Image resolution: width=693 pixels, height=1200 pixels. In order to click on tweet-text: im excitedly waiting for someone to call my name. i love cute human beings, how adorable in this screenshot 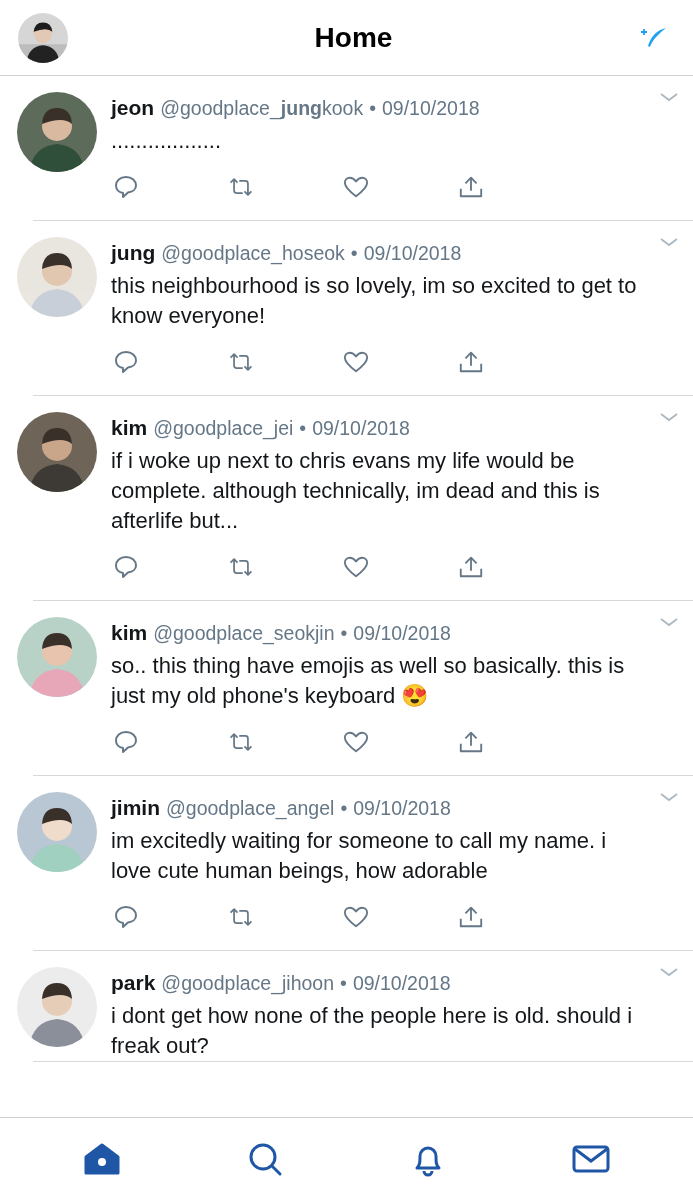, I will do `click(359, 856)`.